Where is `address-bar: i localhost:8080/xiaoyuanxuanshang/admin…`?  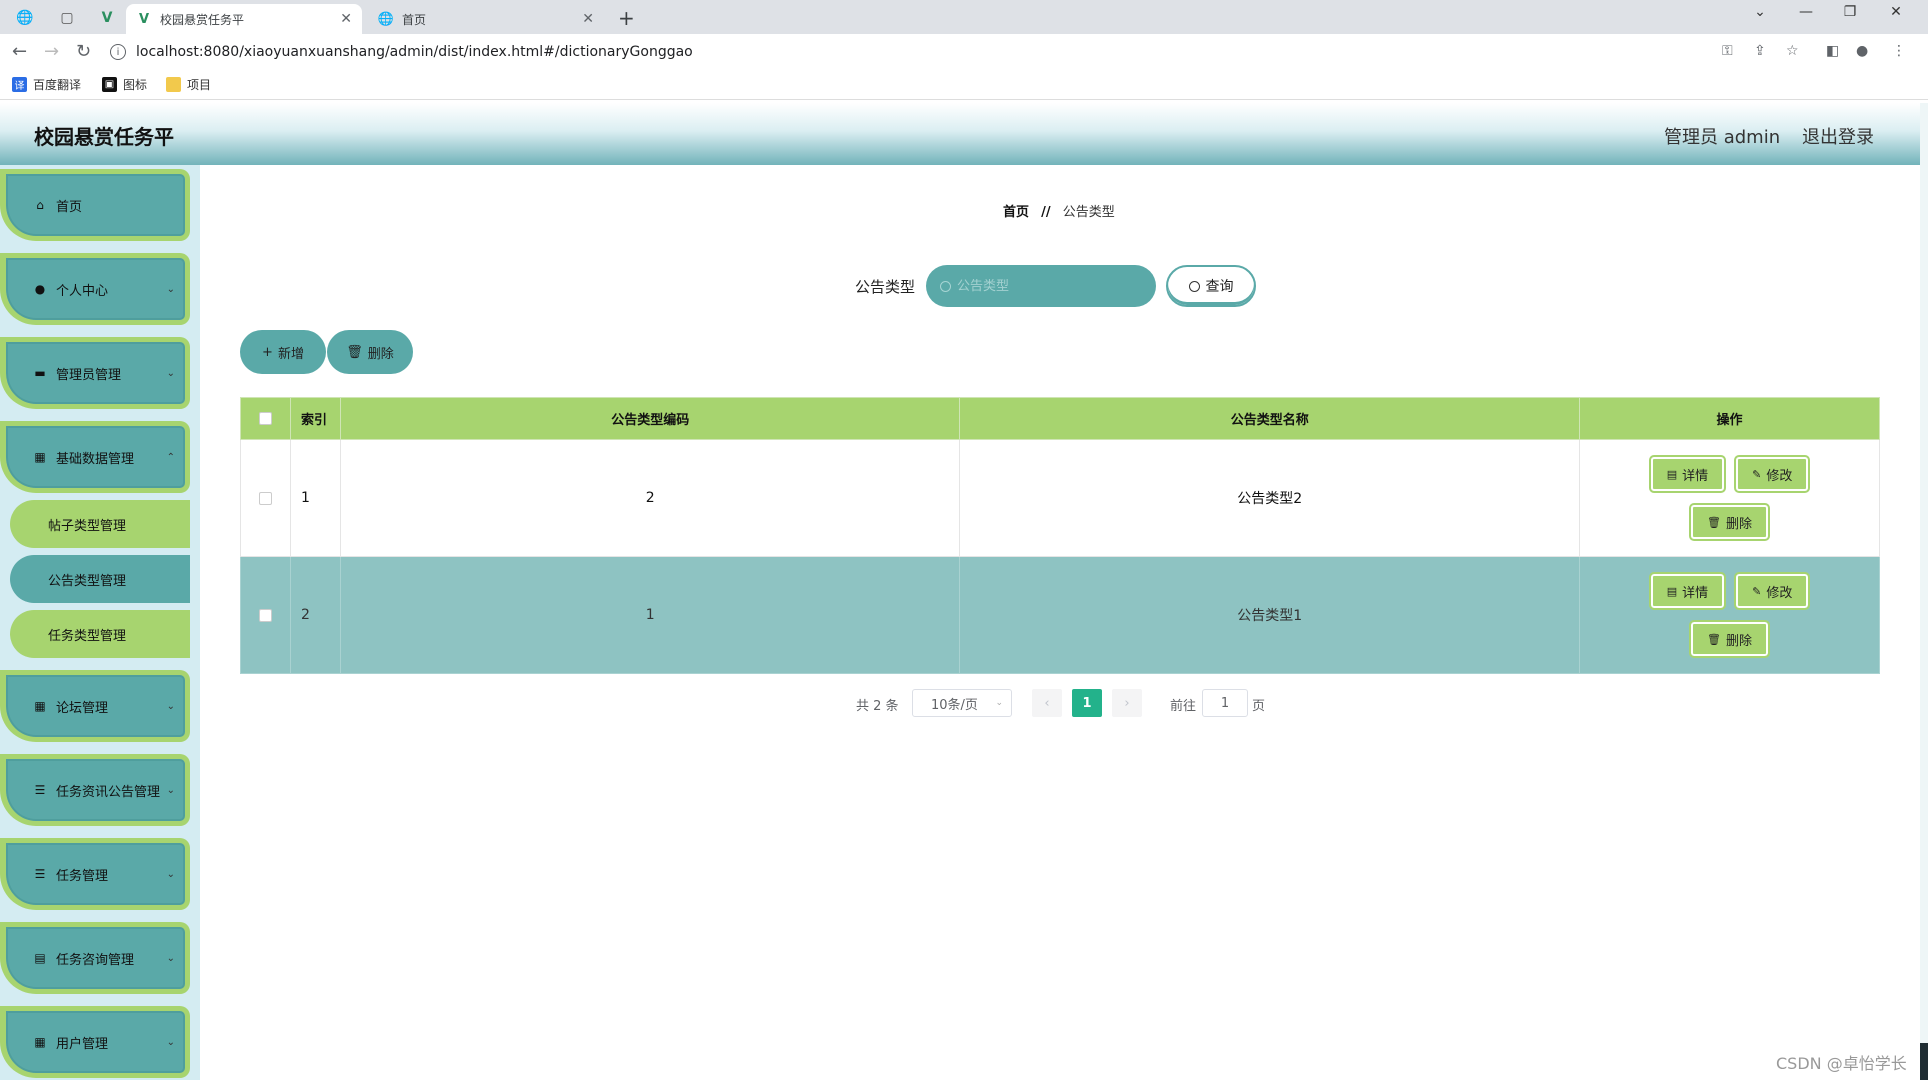 address-bar: i localhost:8080/xiaoyuanxuanshang/admin… is located at coordinates (960, 52).